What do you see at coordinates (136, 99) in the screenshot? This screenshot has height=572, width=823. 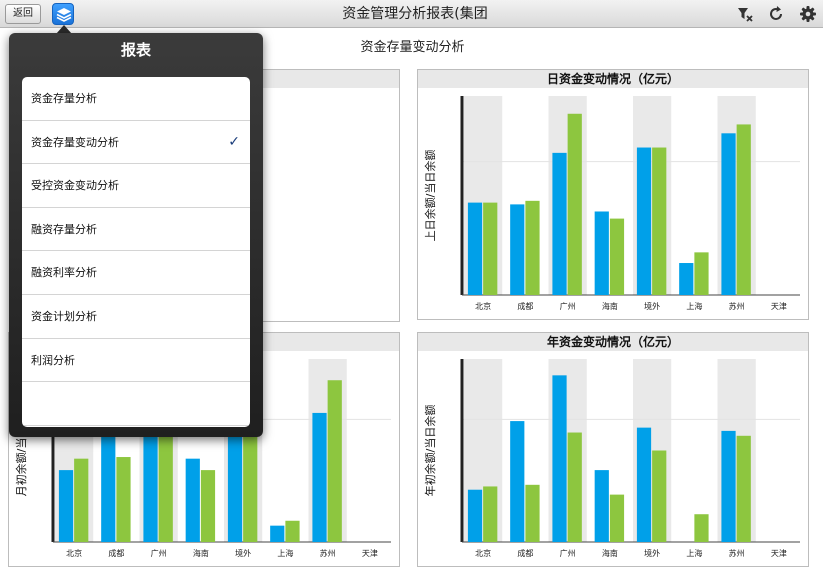 I see `menu-item: 资金存量分析` at bounding box center [136, 99].